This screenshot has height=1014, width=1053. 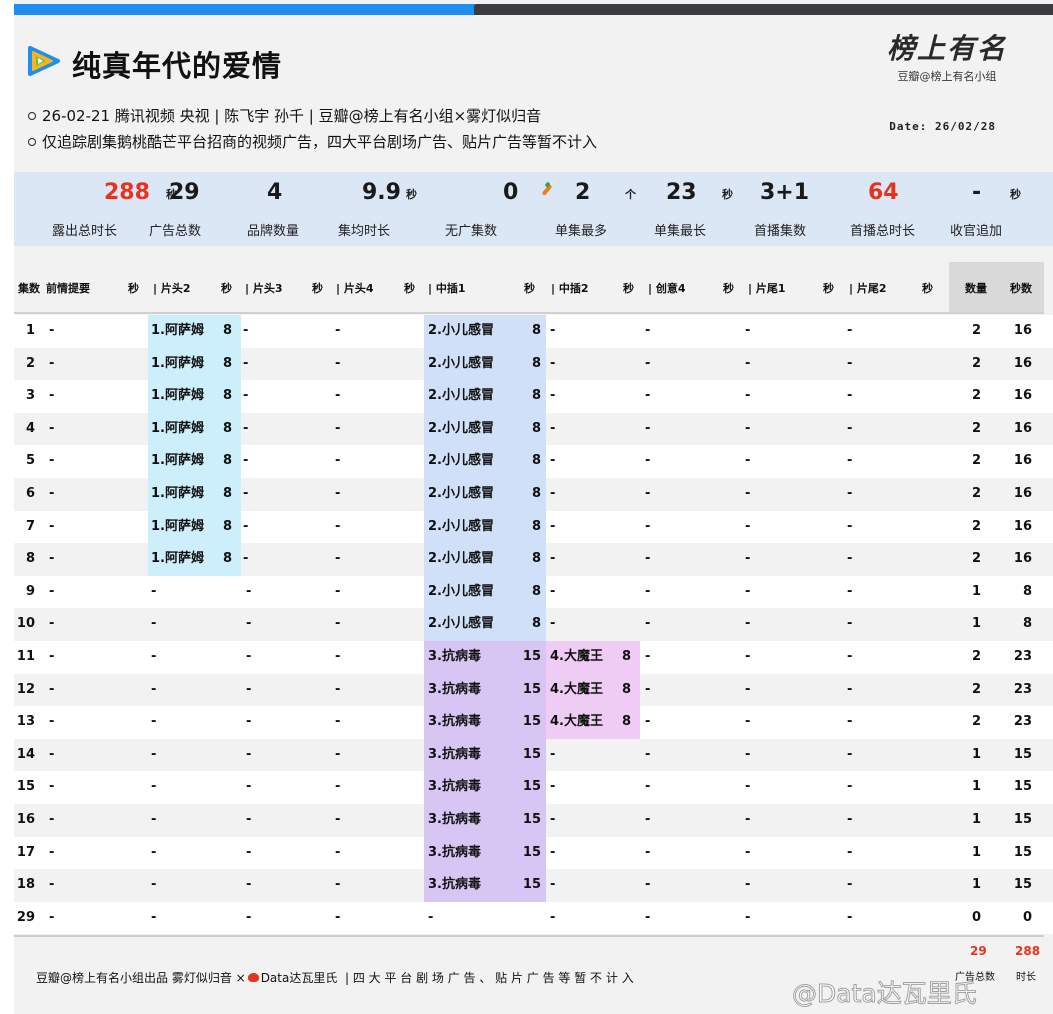 I want to click on table-row: 17- - - -3.抗病毒 15- - - -1 15, so click(x=533, y=853).